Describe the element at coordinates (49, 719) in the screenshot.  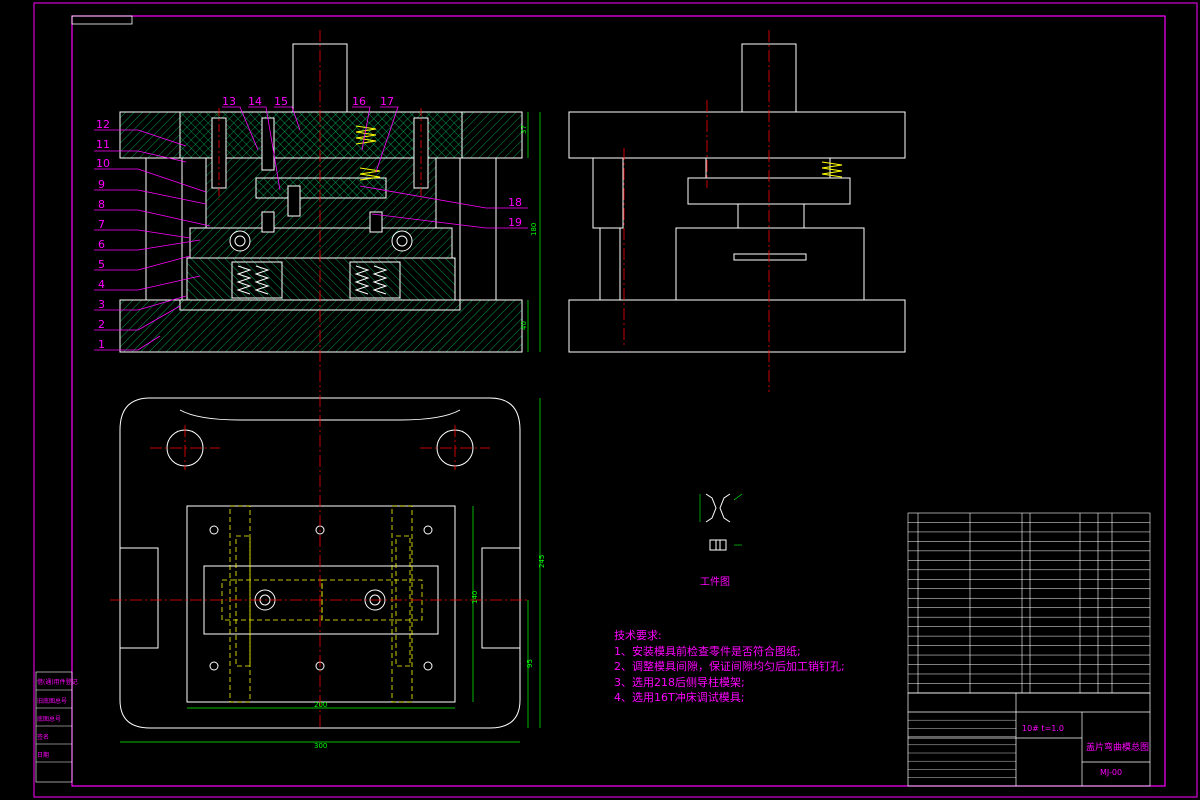
I see `left-stamp-row-3: 底图总号` at that location.